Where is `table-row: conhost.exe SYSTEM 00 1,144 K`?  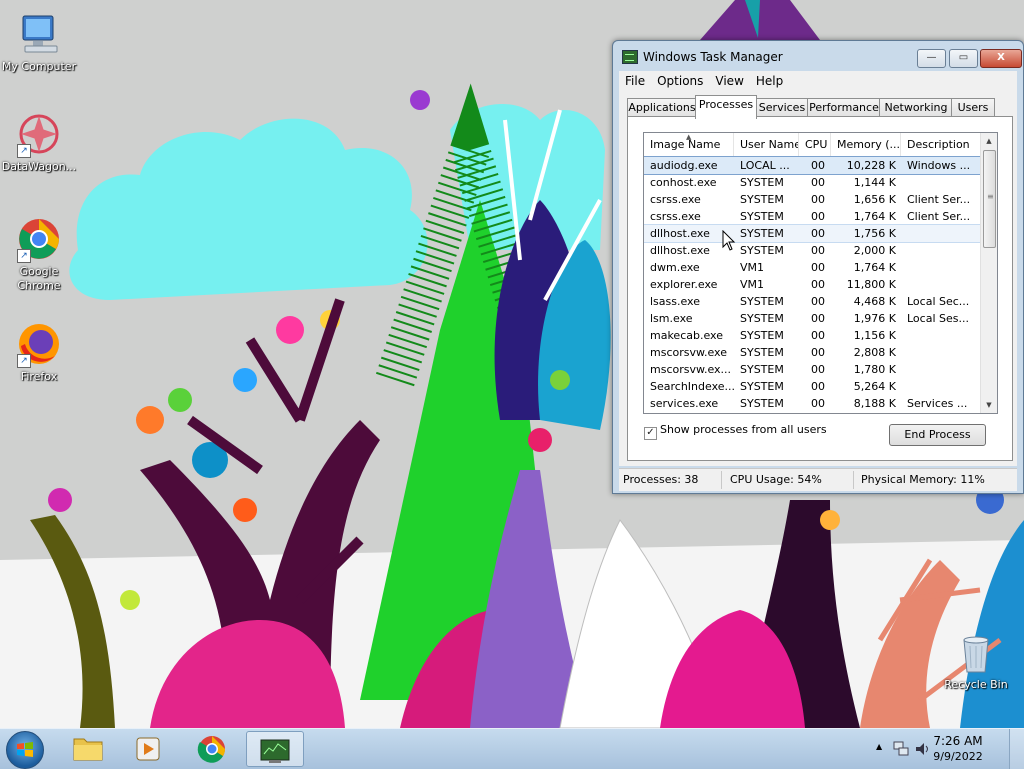
table-row: conhost.exe SYSTEM 00 1,144 K is located at coordinates (812, 182).